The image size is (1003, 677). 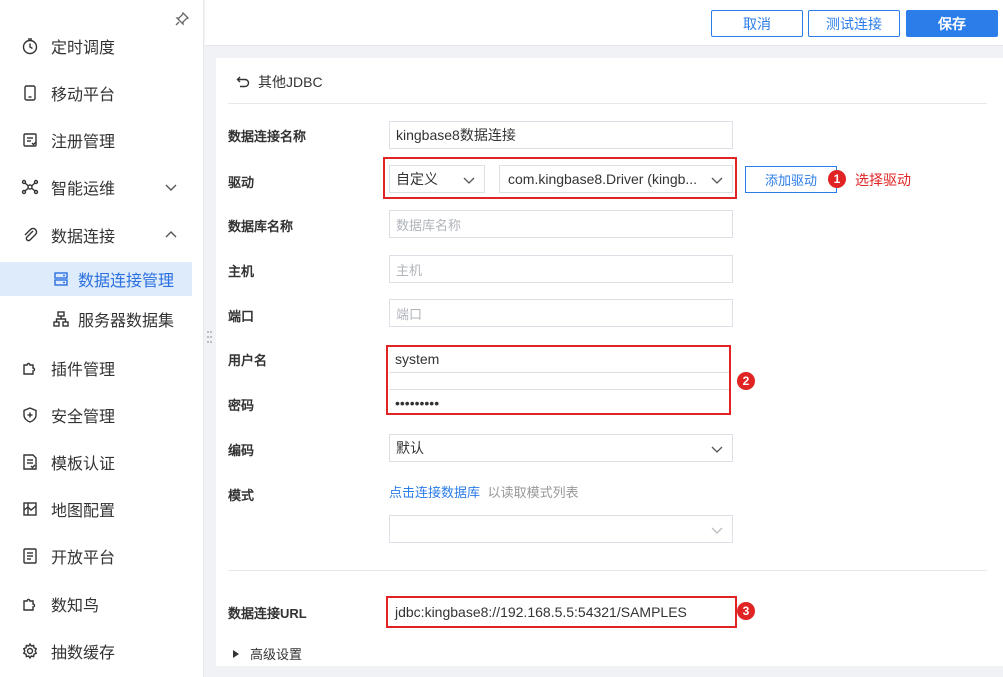 I want to click on conn-name-input: kingbase8数据连接, so click(x=561, y=135).